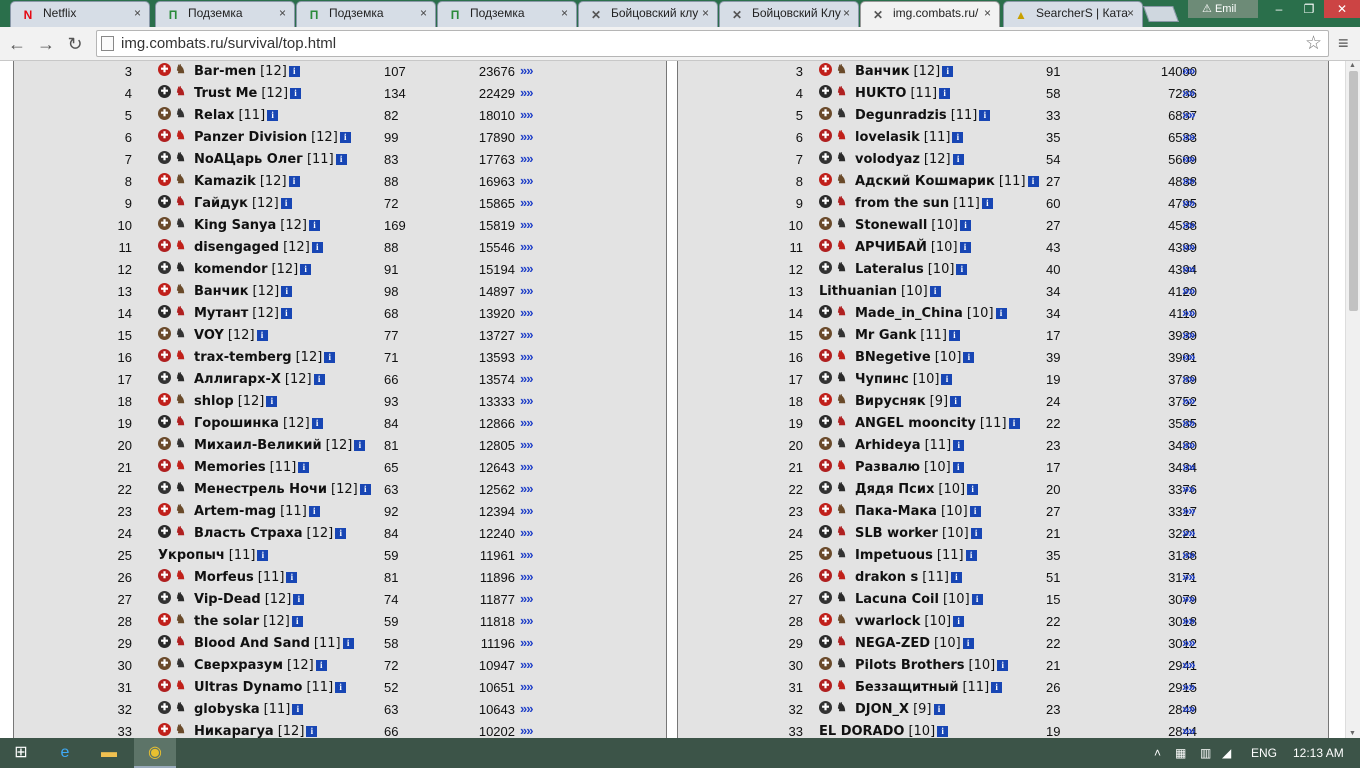  What do you see at coordinates (366, 14) in the screenshot?
I see `tab-2: П Подземка ×` at bounding box center [366, 14].